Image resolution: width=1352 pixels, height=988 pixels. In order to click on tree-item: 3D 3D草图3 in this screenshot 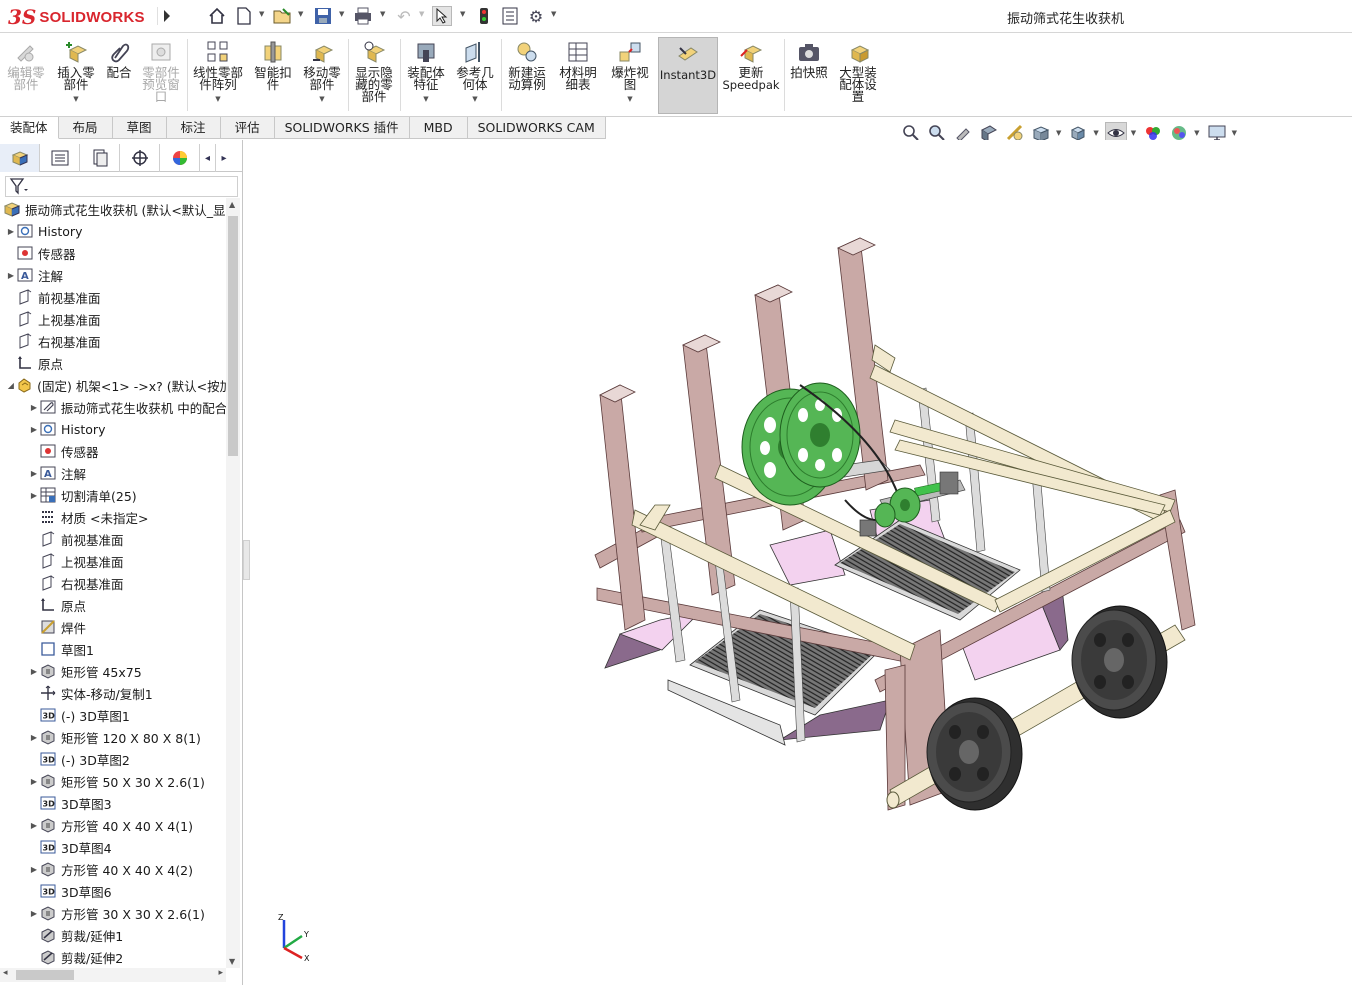, I will do `click(113, 803)`.